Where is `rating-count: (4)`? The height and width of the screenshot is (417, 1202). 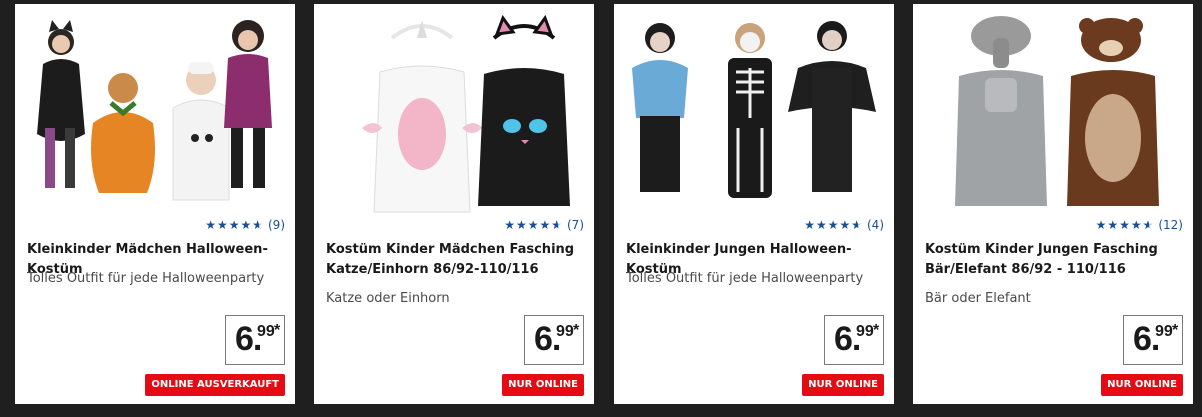
rating-count: (4) is located at coordinates (875, 225).